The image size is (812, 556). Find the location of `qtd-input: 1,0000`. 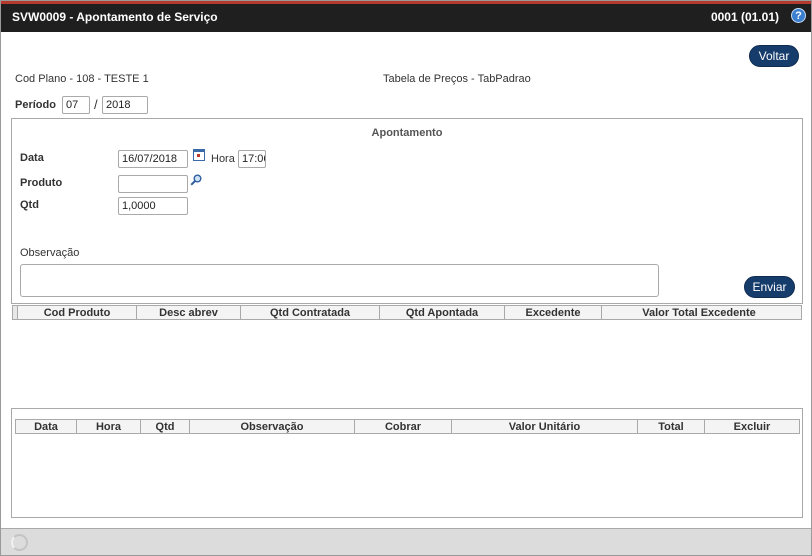

qtd-input: 1,0000 is located at coordinates (153, 206).